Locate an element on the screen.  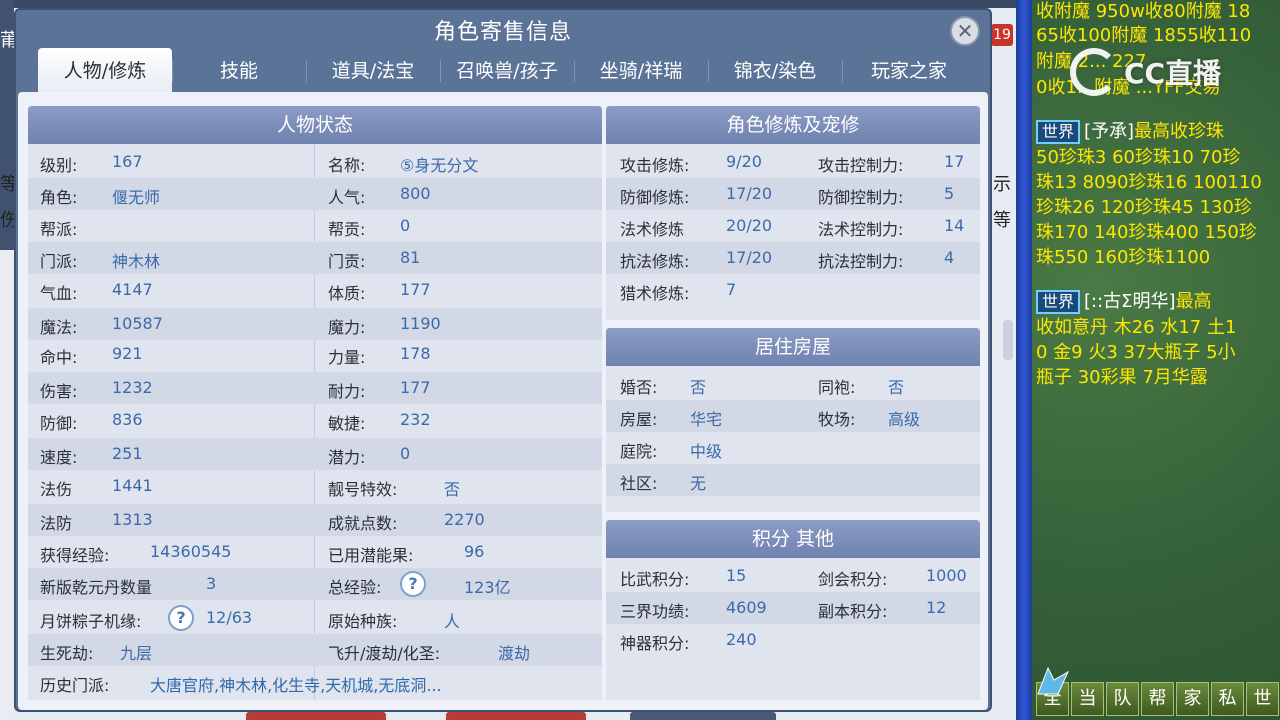
channel-team-button: 队 is located at coordinates (1122, 699).